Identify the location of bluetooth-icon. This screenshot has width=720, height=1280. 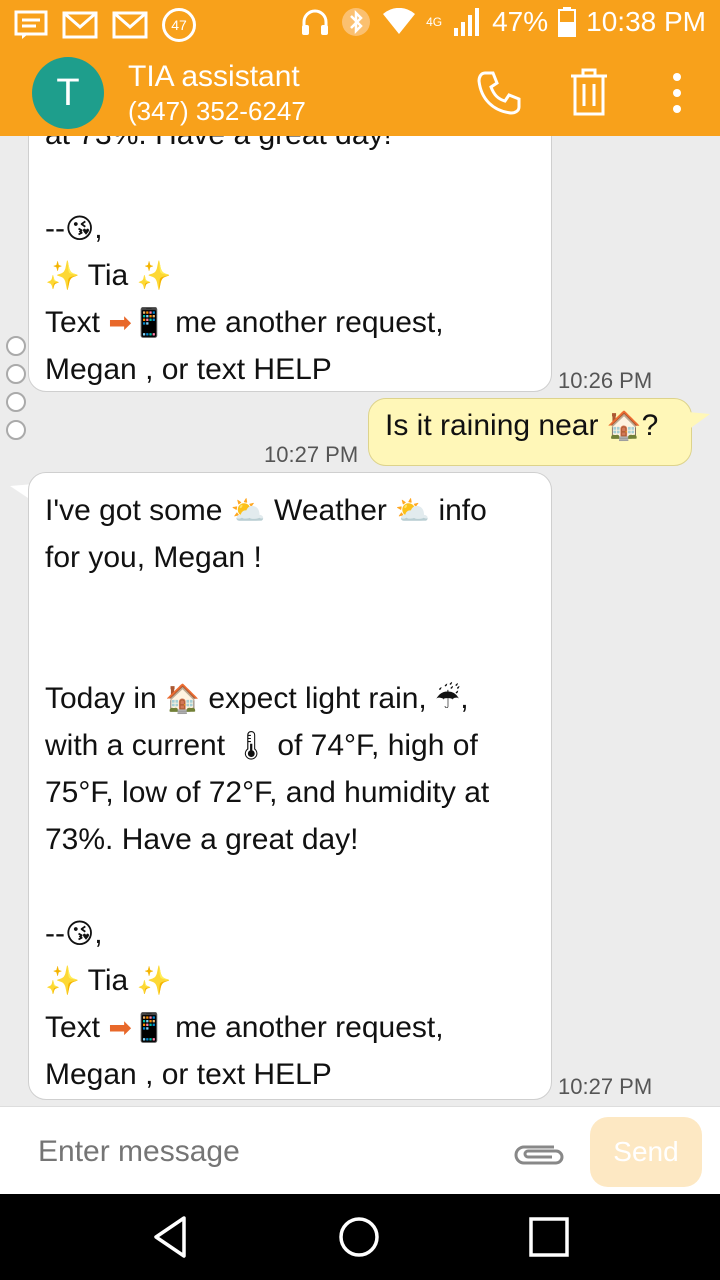
(356, 22).